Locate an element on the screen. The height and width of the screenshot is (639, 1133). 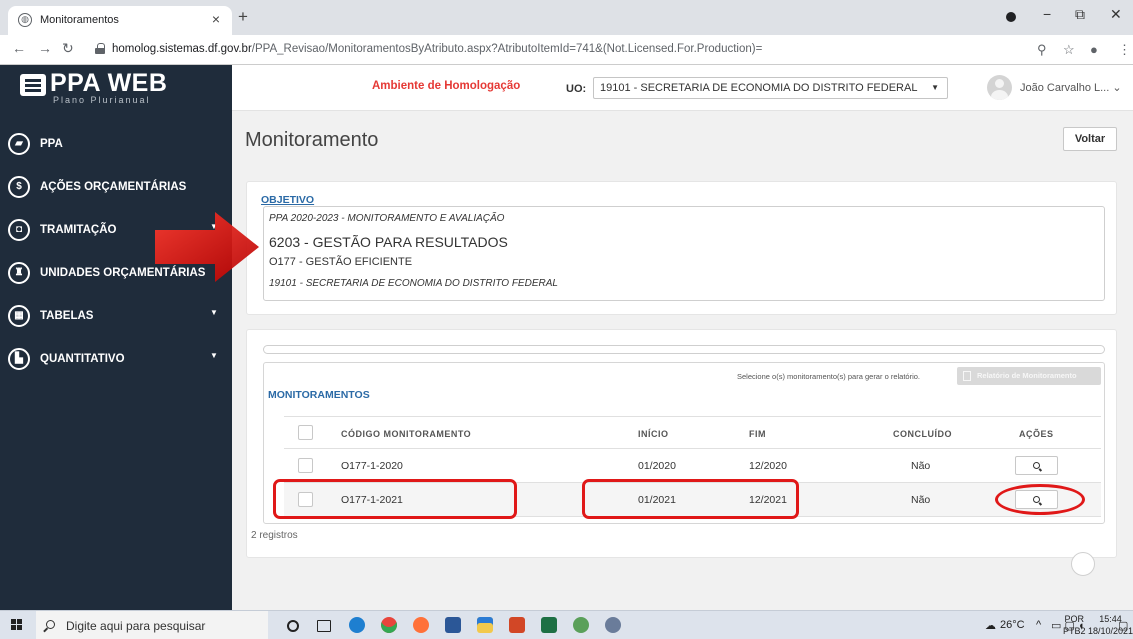
view-button is located at coordinates (1036, 465).